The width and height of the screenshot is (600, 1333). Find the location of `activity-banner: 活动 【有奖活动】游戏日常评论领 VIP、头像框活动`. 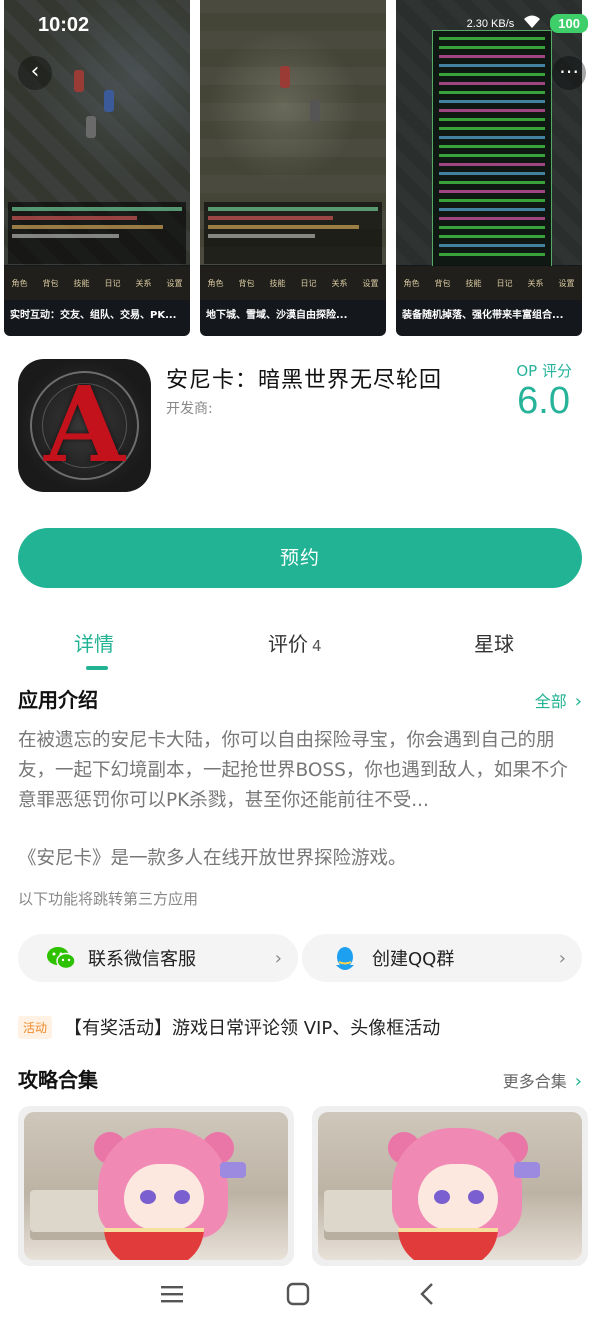

activity-banner: 活动 【有奖活动】游戏日常评论领 VIP、头像框活动 is located at coordinates (229, 1027).